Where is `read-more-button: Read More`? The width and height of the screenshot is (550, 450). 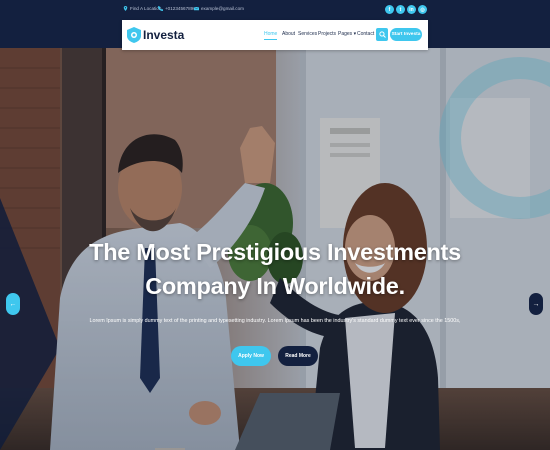 read-more-button: Read More is located at coordinates (298, 356).